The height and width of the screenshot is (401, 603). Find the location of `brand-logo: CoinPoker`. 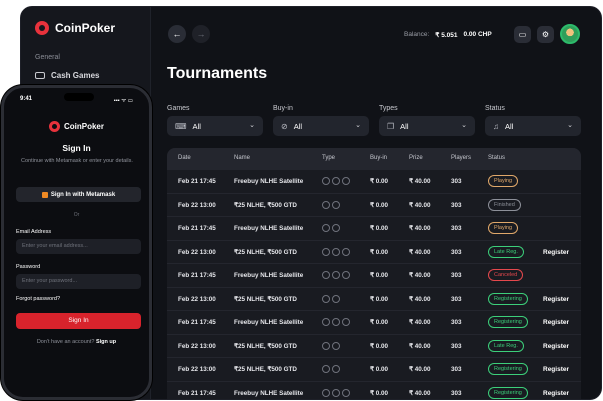

brand-logo: CoinPoker is located at coordinates (75, 28).